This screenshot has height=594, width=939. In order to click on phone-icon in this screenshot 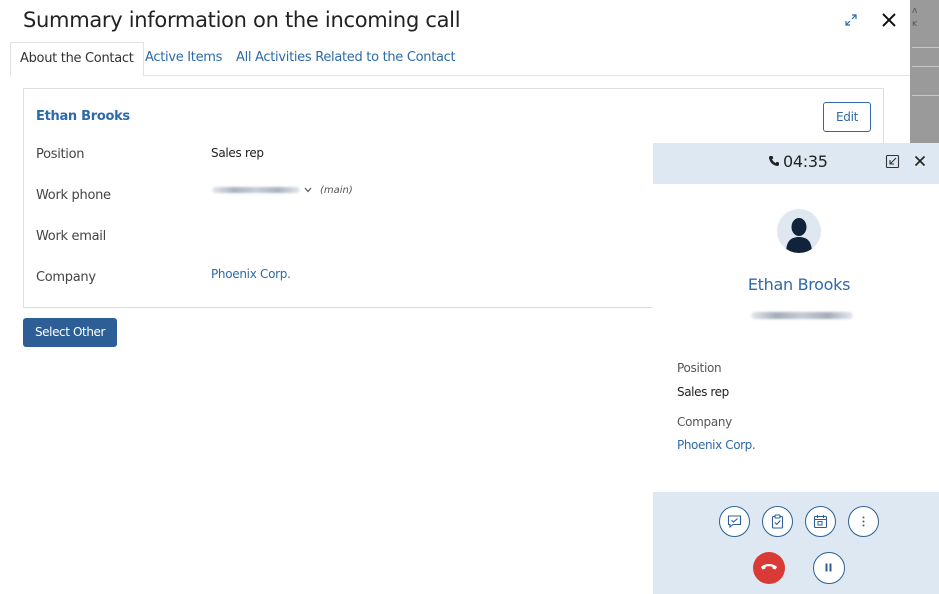, I will do `click(774, 161)`.